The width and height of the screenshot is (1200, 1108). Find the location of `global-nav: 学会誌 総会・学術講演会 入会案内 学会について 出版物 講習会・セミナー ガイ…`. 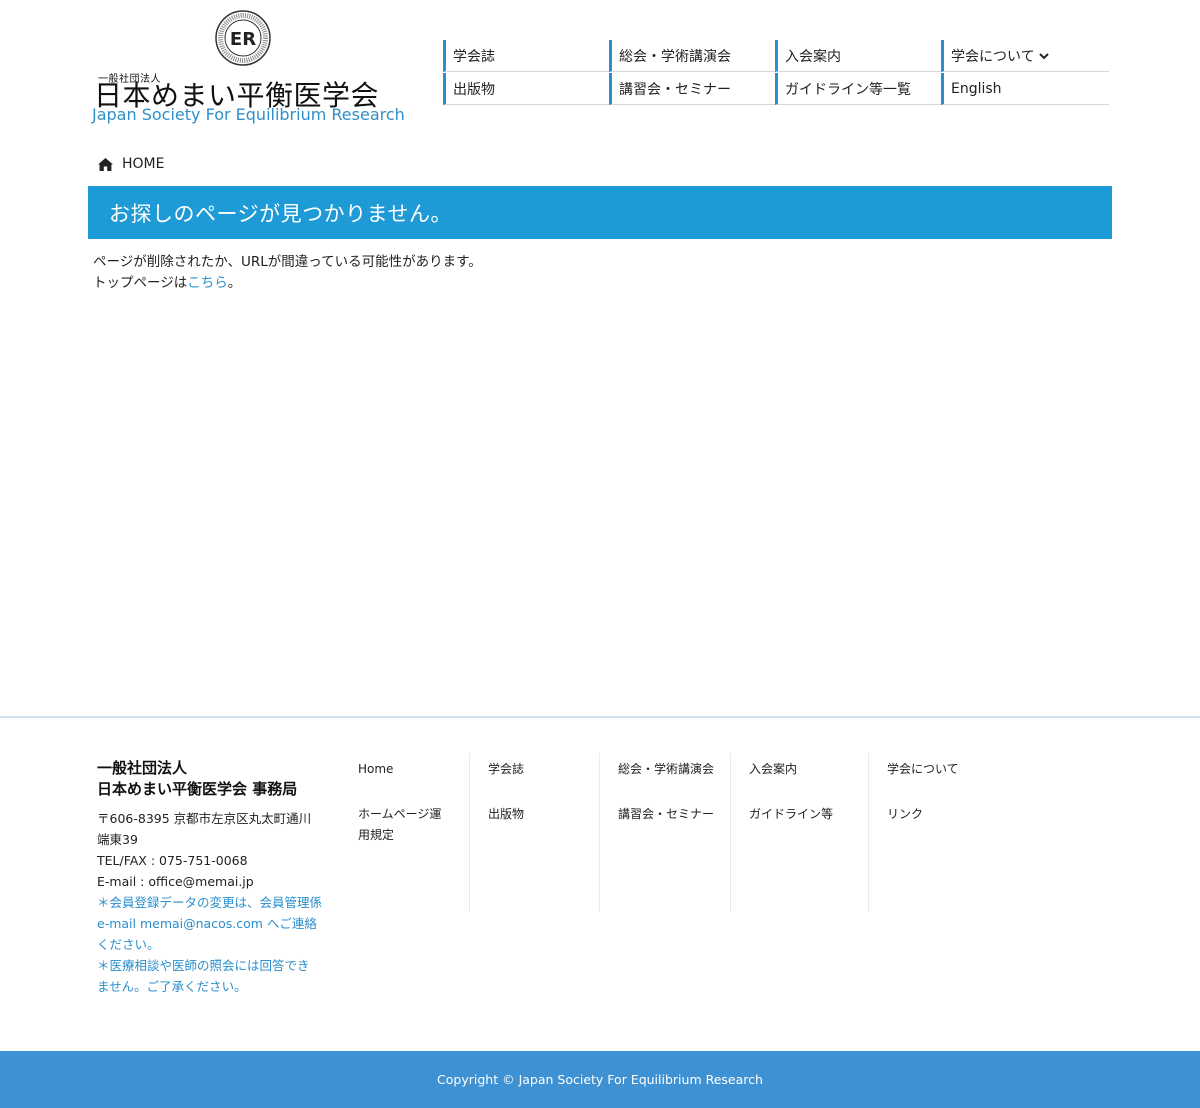

global-nav: 学会誌 総会・学術講演会 入会案内 学会について 出版物 講習会・セミナー ガイ… is located at coordinates (776, 72).